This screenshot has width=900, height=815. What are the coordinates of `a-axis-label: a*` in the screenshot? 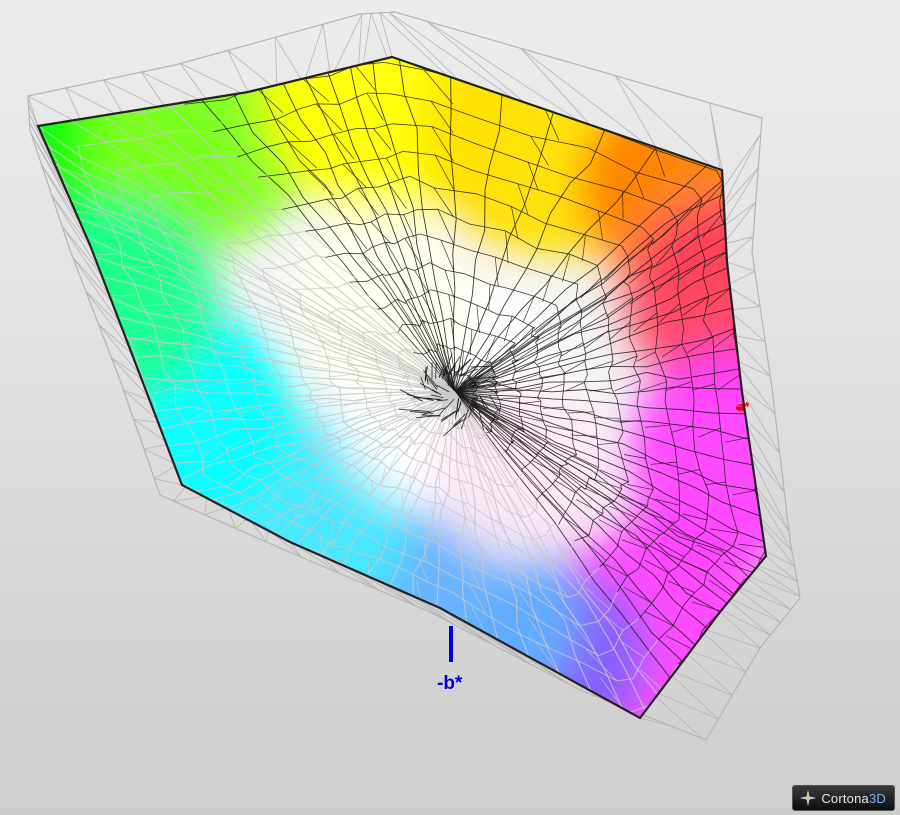 It's located at (743, 406).